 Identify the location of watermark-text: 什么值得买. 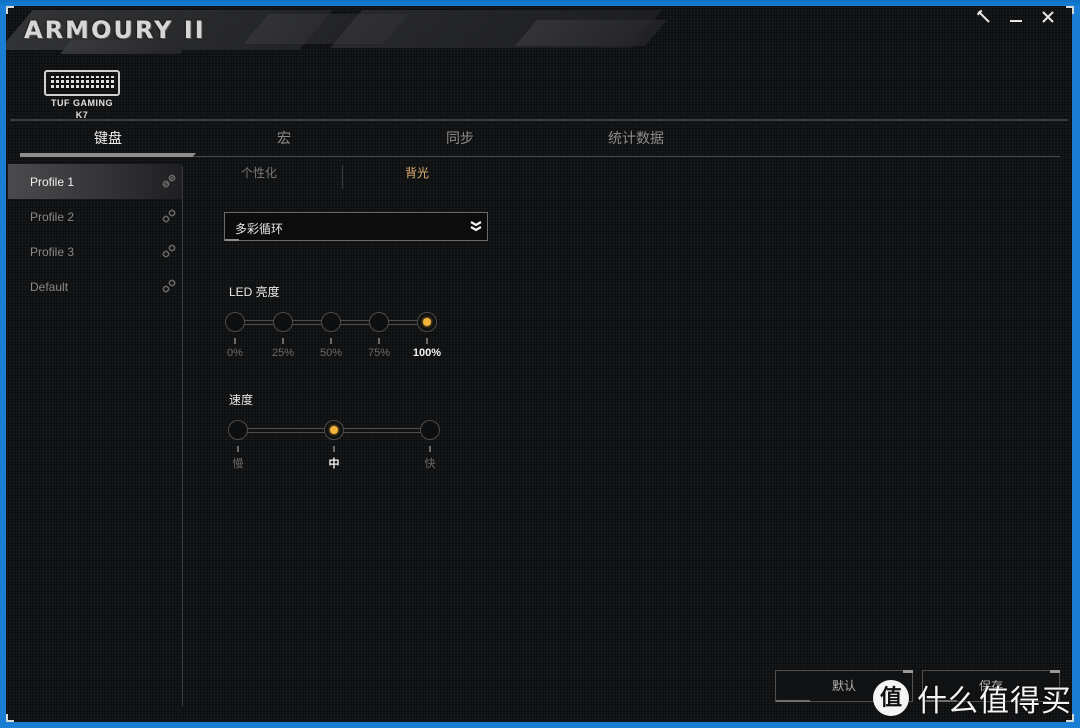
(994, 701).